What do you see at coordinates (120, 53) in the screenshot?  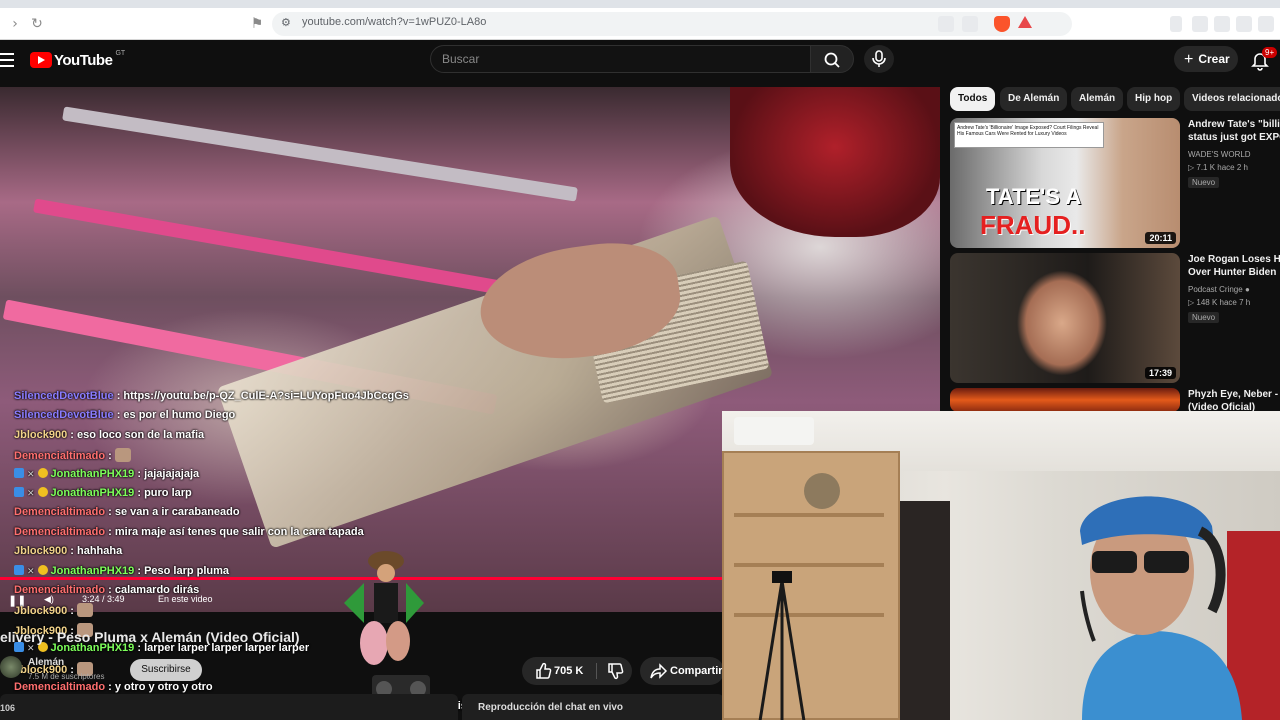 I see `country-code: GT` at bounding box center [120, 53].